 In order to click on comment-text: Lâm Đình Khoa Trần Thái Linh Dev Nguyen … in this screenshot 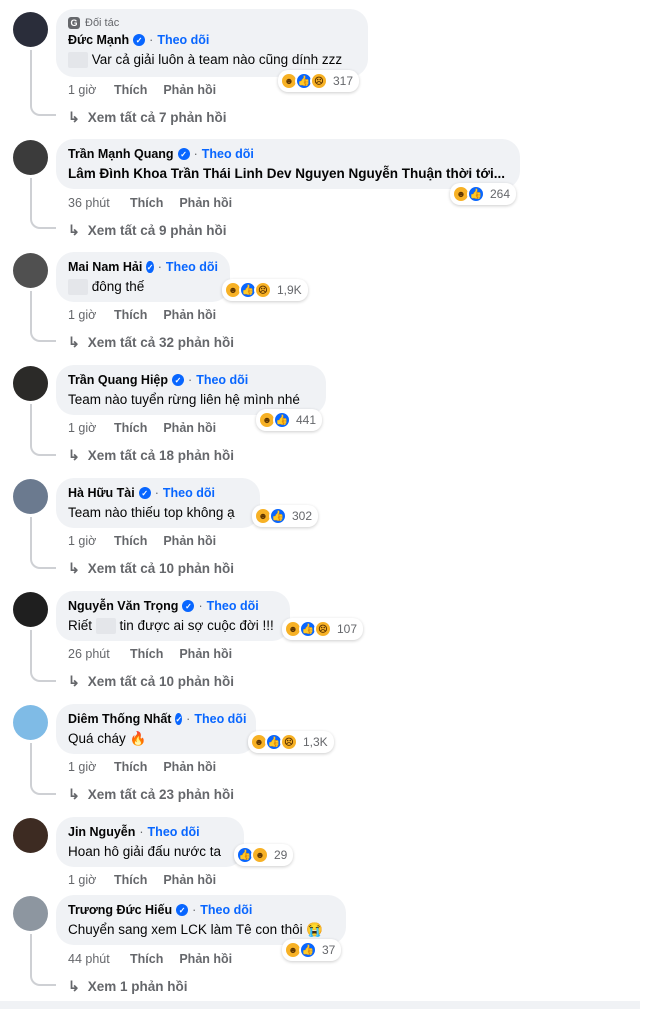, I will do `click(286, 173)`.